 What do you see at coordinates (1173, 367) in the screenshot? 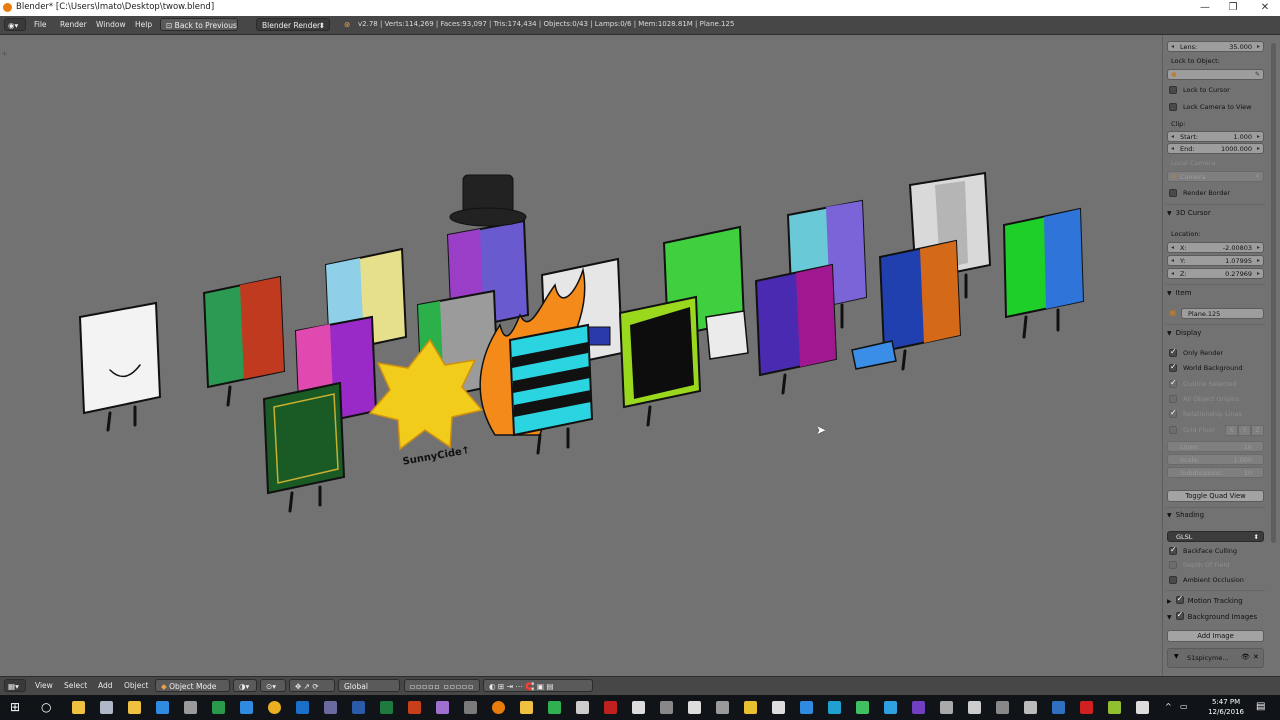
I see `world-background-checkbox` at bounding box center [1173, 367].